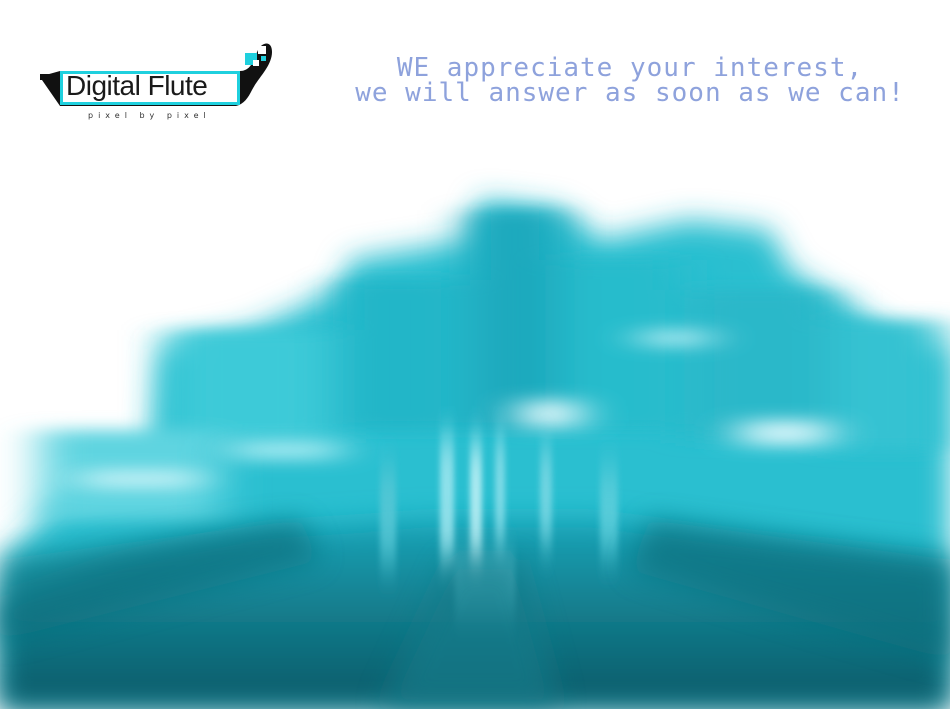 The image size is (950, 709). Describe the element at coordinates (630, 93) in the screenshot. I see `message-line-2: we will answer as soon as we can!` at that location.